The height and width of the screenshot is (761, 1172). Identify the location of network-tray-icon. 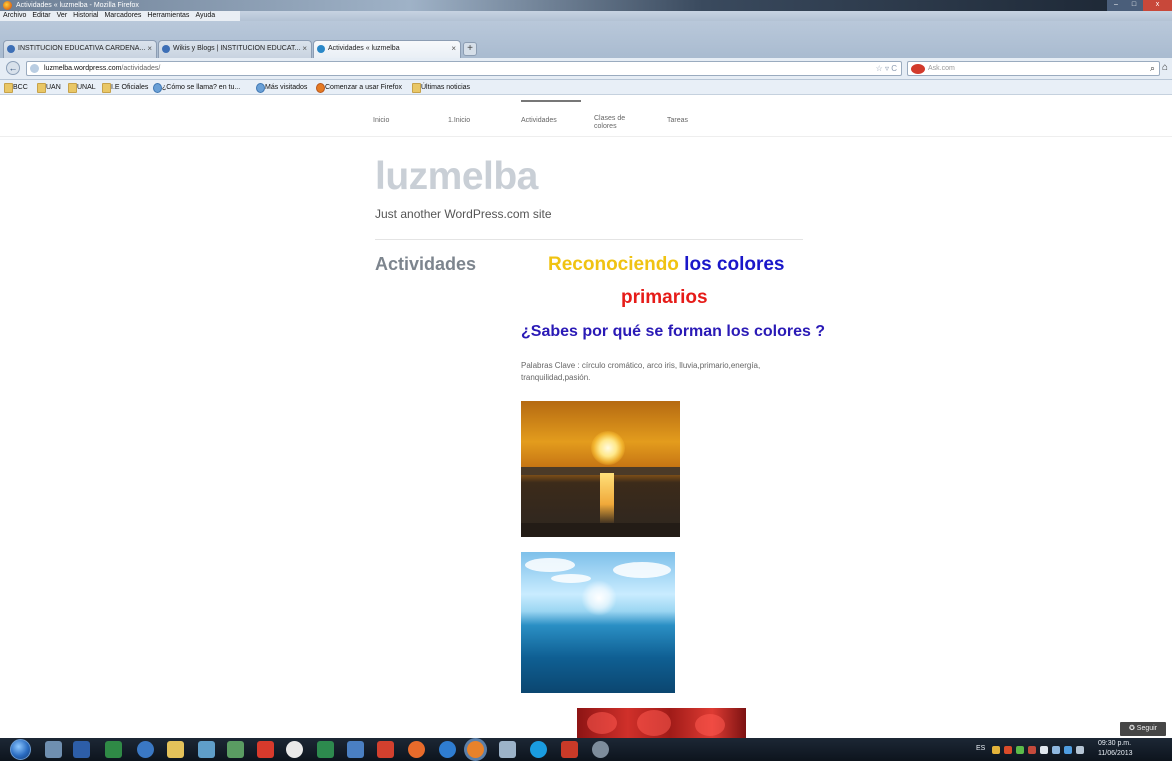
(1068, 750).